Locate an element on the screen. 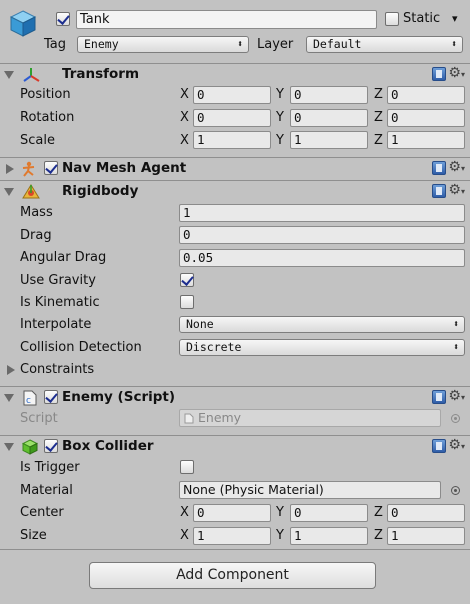 This screenshot has height=604, width=470. rotation-y-field: 0 is located at coordinates (329, 118).